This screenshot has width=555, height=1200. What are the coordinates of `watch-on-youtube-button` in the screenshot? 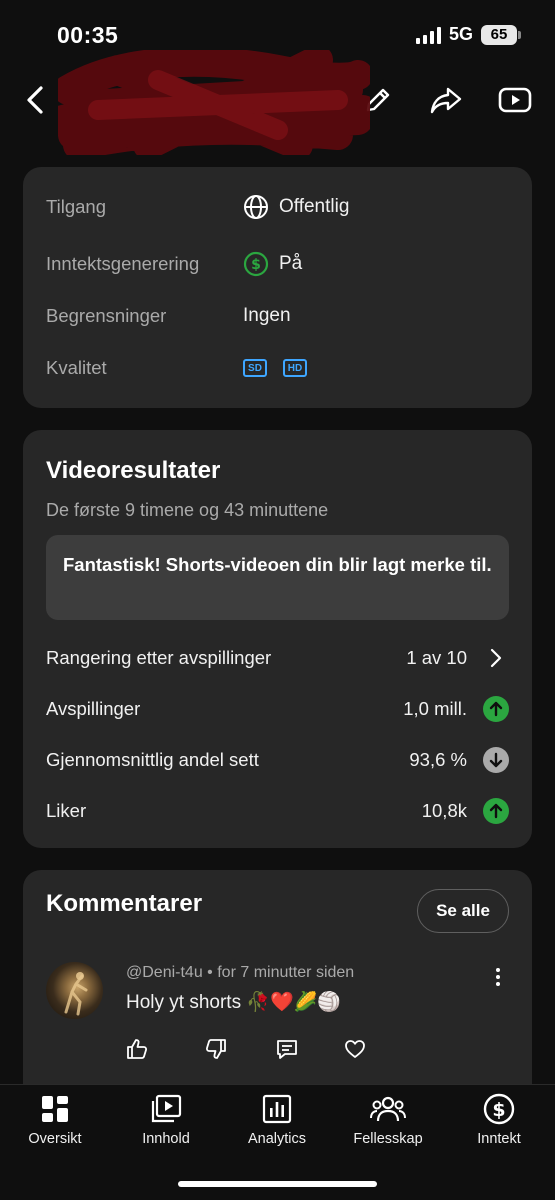 It's located at (515, 100).